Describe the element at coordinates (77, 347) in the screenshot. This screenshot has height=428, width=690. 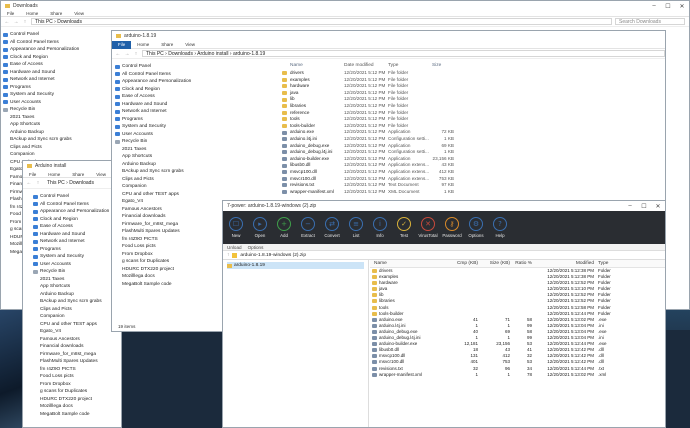
I see `nav-item: Financial downloads` at that location.